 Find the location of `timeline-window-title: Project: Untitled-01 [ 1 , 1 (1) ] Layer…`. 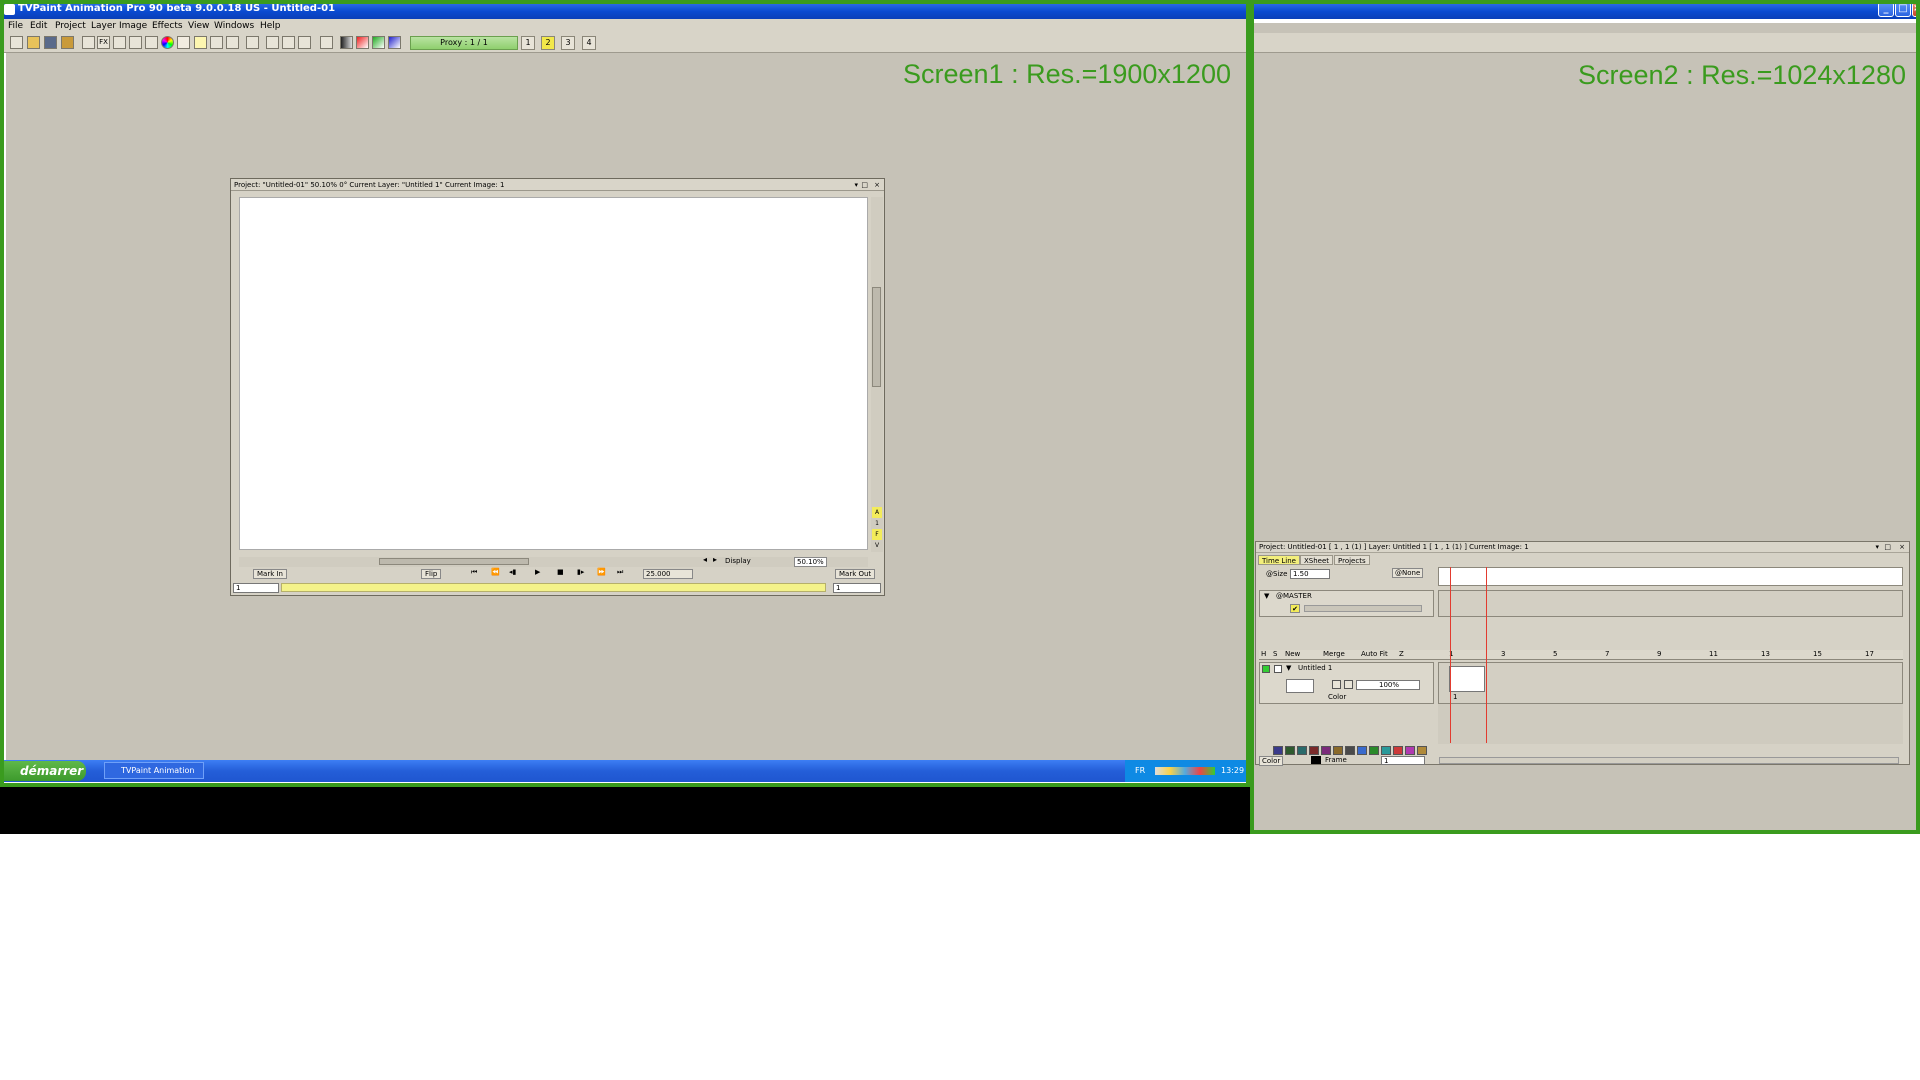

timeline-window-title: Project: Untitled-01 [ 1 , 1 (1) ] Layer… is located at coordinates (1582, 547).